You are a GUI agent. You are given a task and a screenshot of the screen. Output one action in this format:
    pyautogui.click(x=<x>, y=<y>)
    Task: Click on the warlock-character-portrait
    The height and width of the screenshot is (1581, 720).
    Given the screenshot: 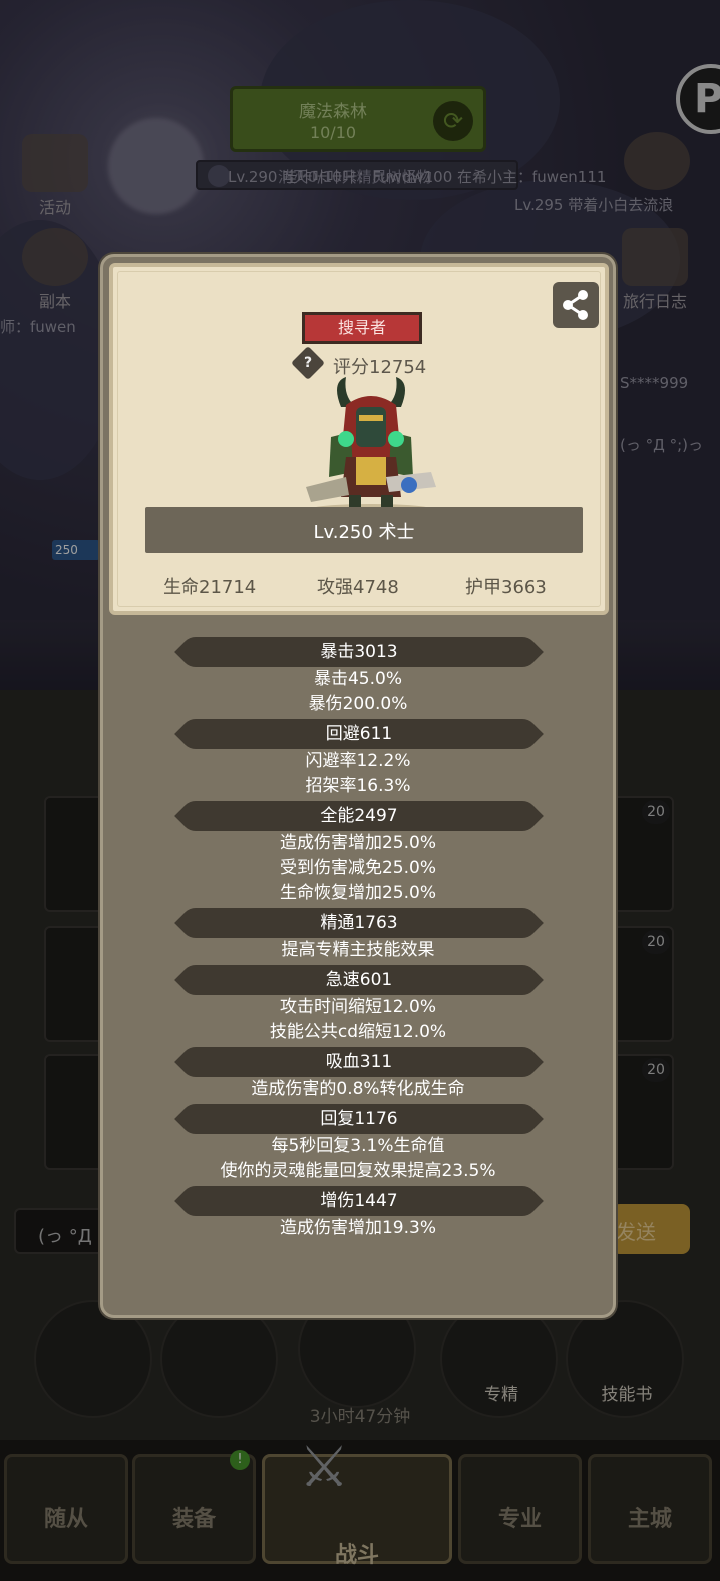 What is the action you would take?
    pyautogui.click(x=371, y=445)
    